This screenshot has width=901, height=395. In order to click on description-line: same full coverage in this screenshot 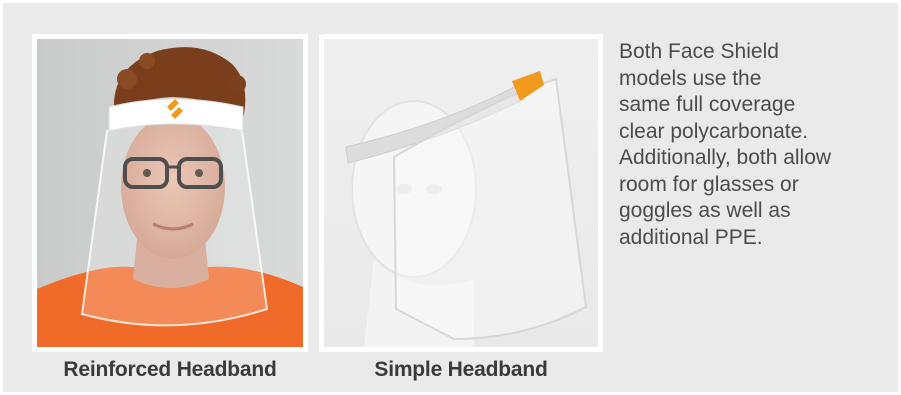, I will do `click(707, 104)`.